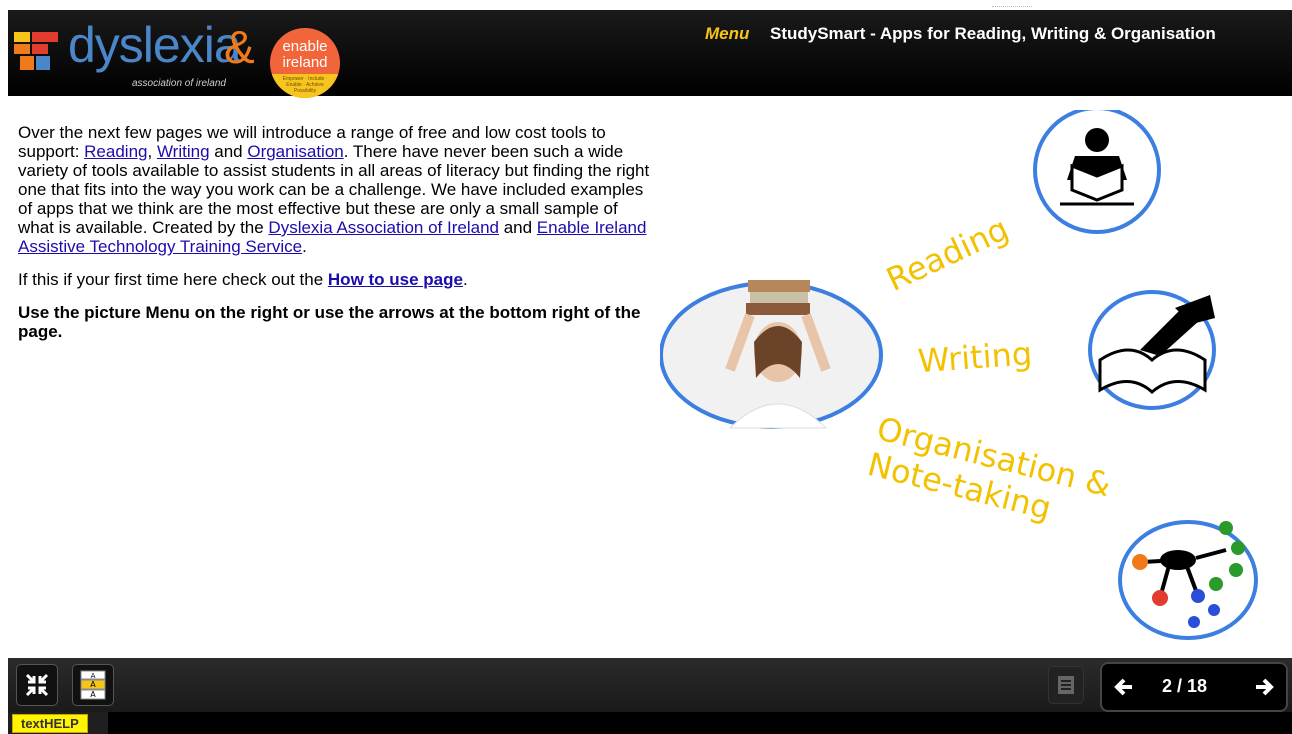  Describe the element at coordinates (1066, 350) in the screenshot. I see `writing-menu-item: Writing` at that location.